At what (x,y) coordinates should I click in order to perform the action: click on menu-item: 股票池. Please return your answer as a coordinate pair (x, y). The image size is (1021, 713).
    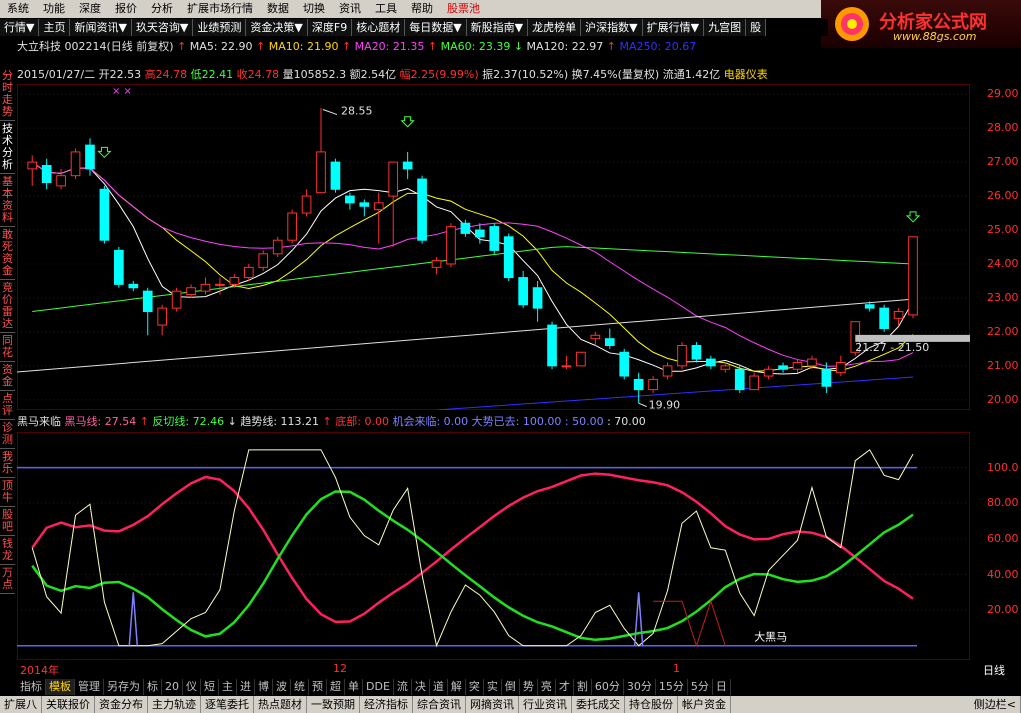
    Looking at the image, I should click on (463, 9).